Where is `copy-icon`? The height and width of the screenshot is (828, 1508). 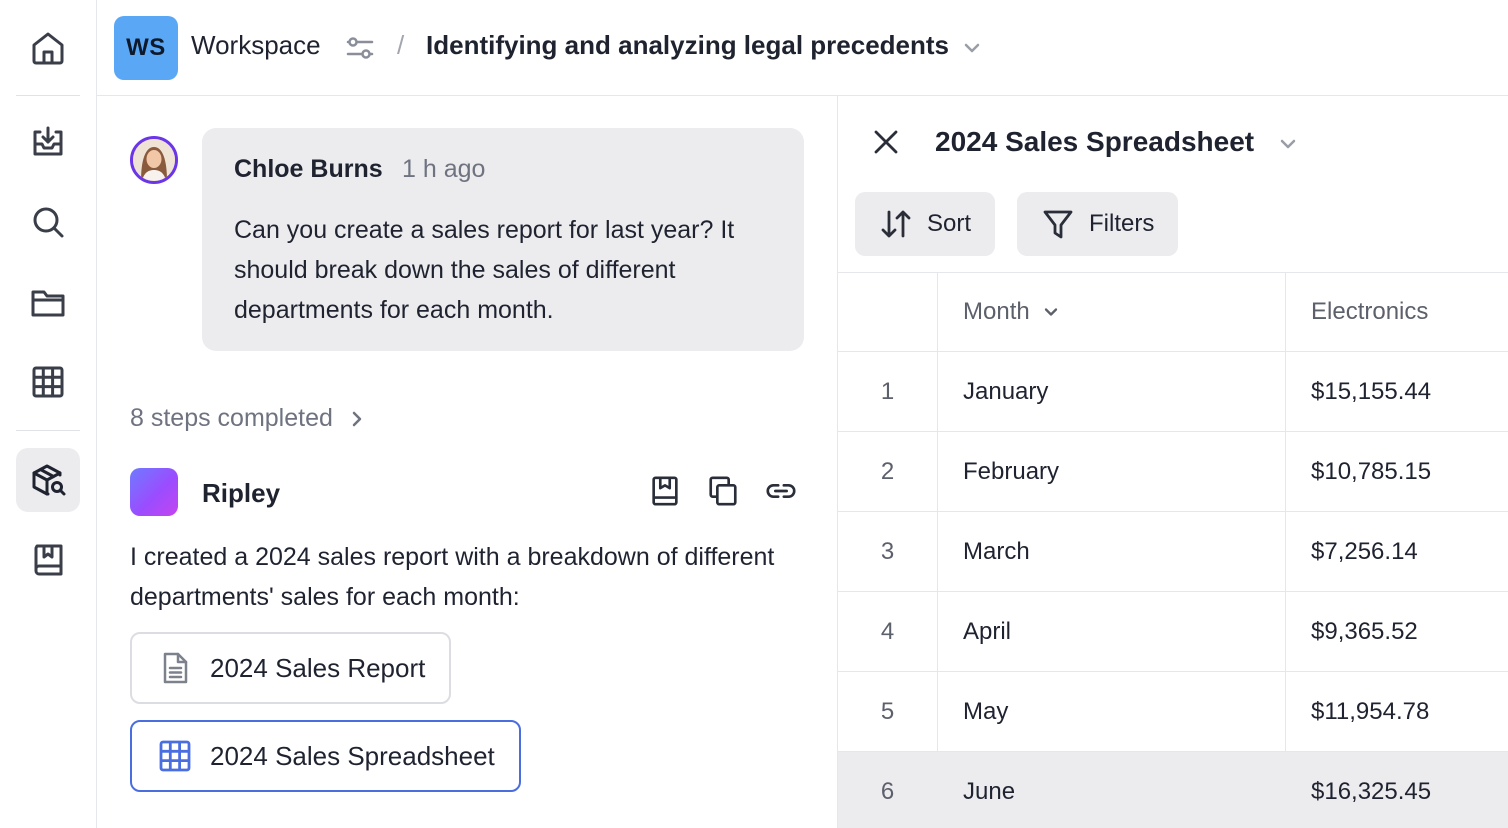
copy-icon is located at coordinates (723, 491).